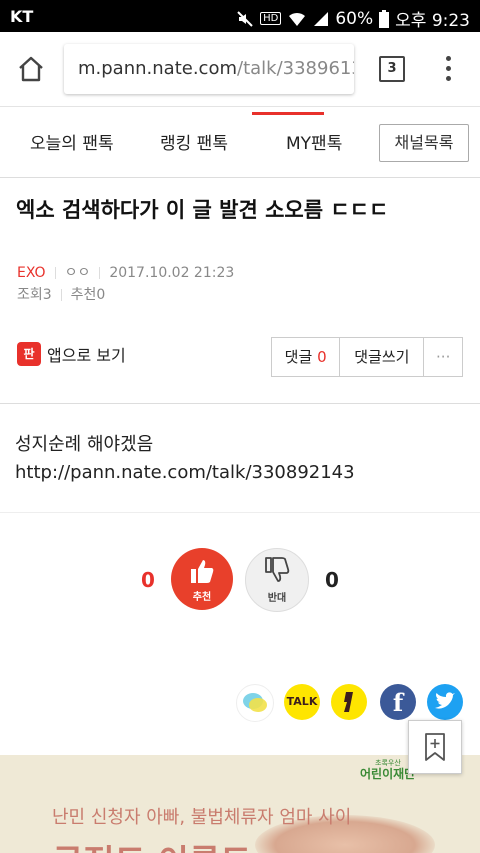 This screenshot has height=853, width=480. What do you see at coordinates (271, 18) in the screenshot?
I see `hd-icon: HD` at bounding box center [271, 18].